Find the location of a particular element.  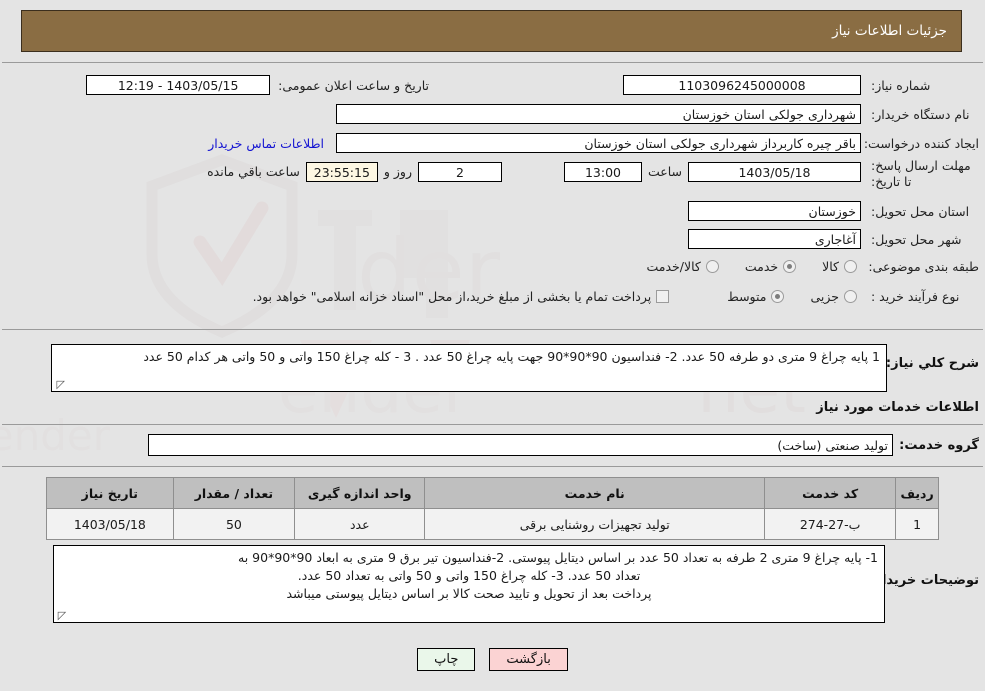

divider-above-group is located at coordinates (492, 424).